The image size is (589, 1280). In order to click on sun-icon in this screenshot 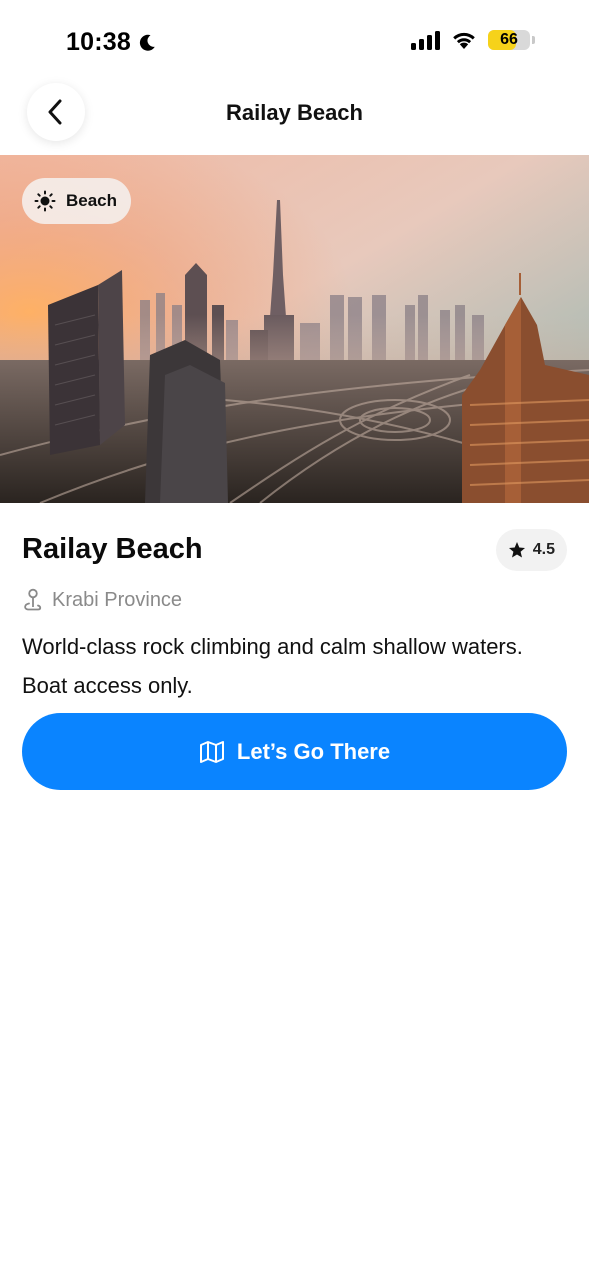, I will do `click(45, 201)`.